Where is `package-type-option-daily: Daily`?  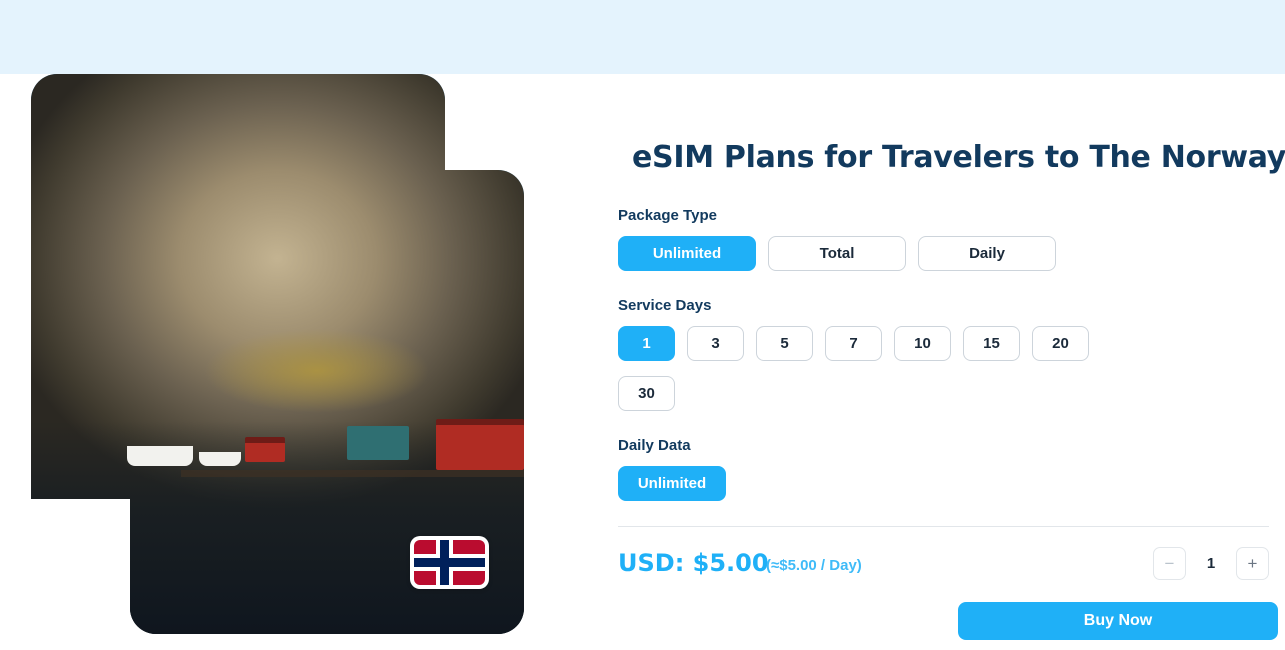
package-type-option-daily: Daily is located at coordinates (987, 253).